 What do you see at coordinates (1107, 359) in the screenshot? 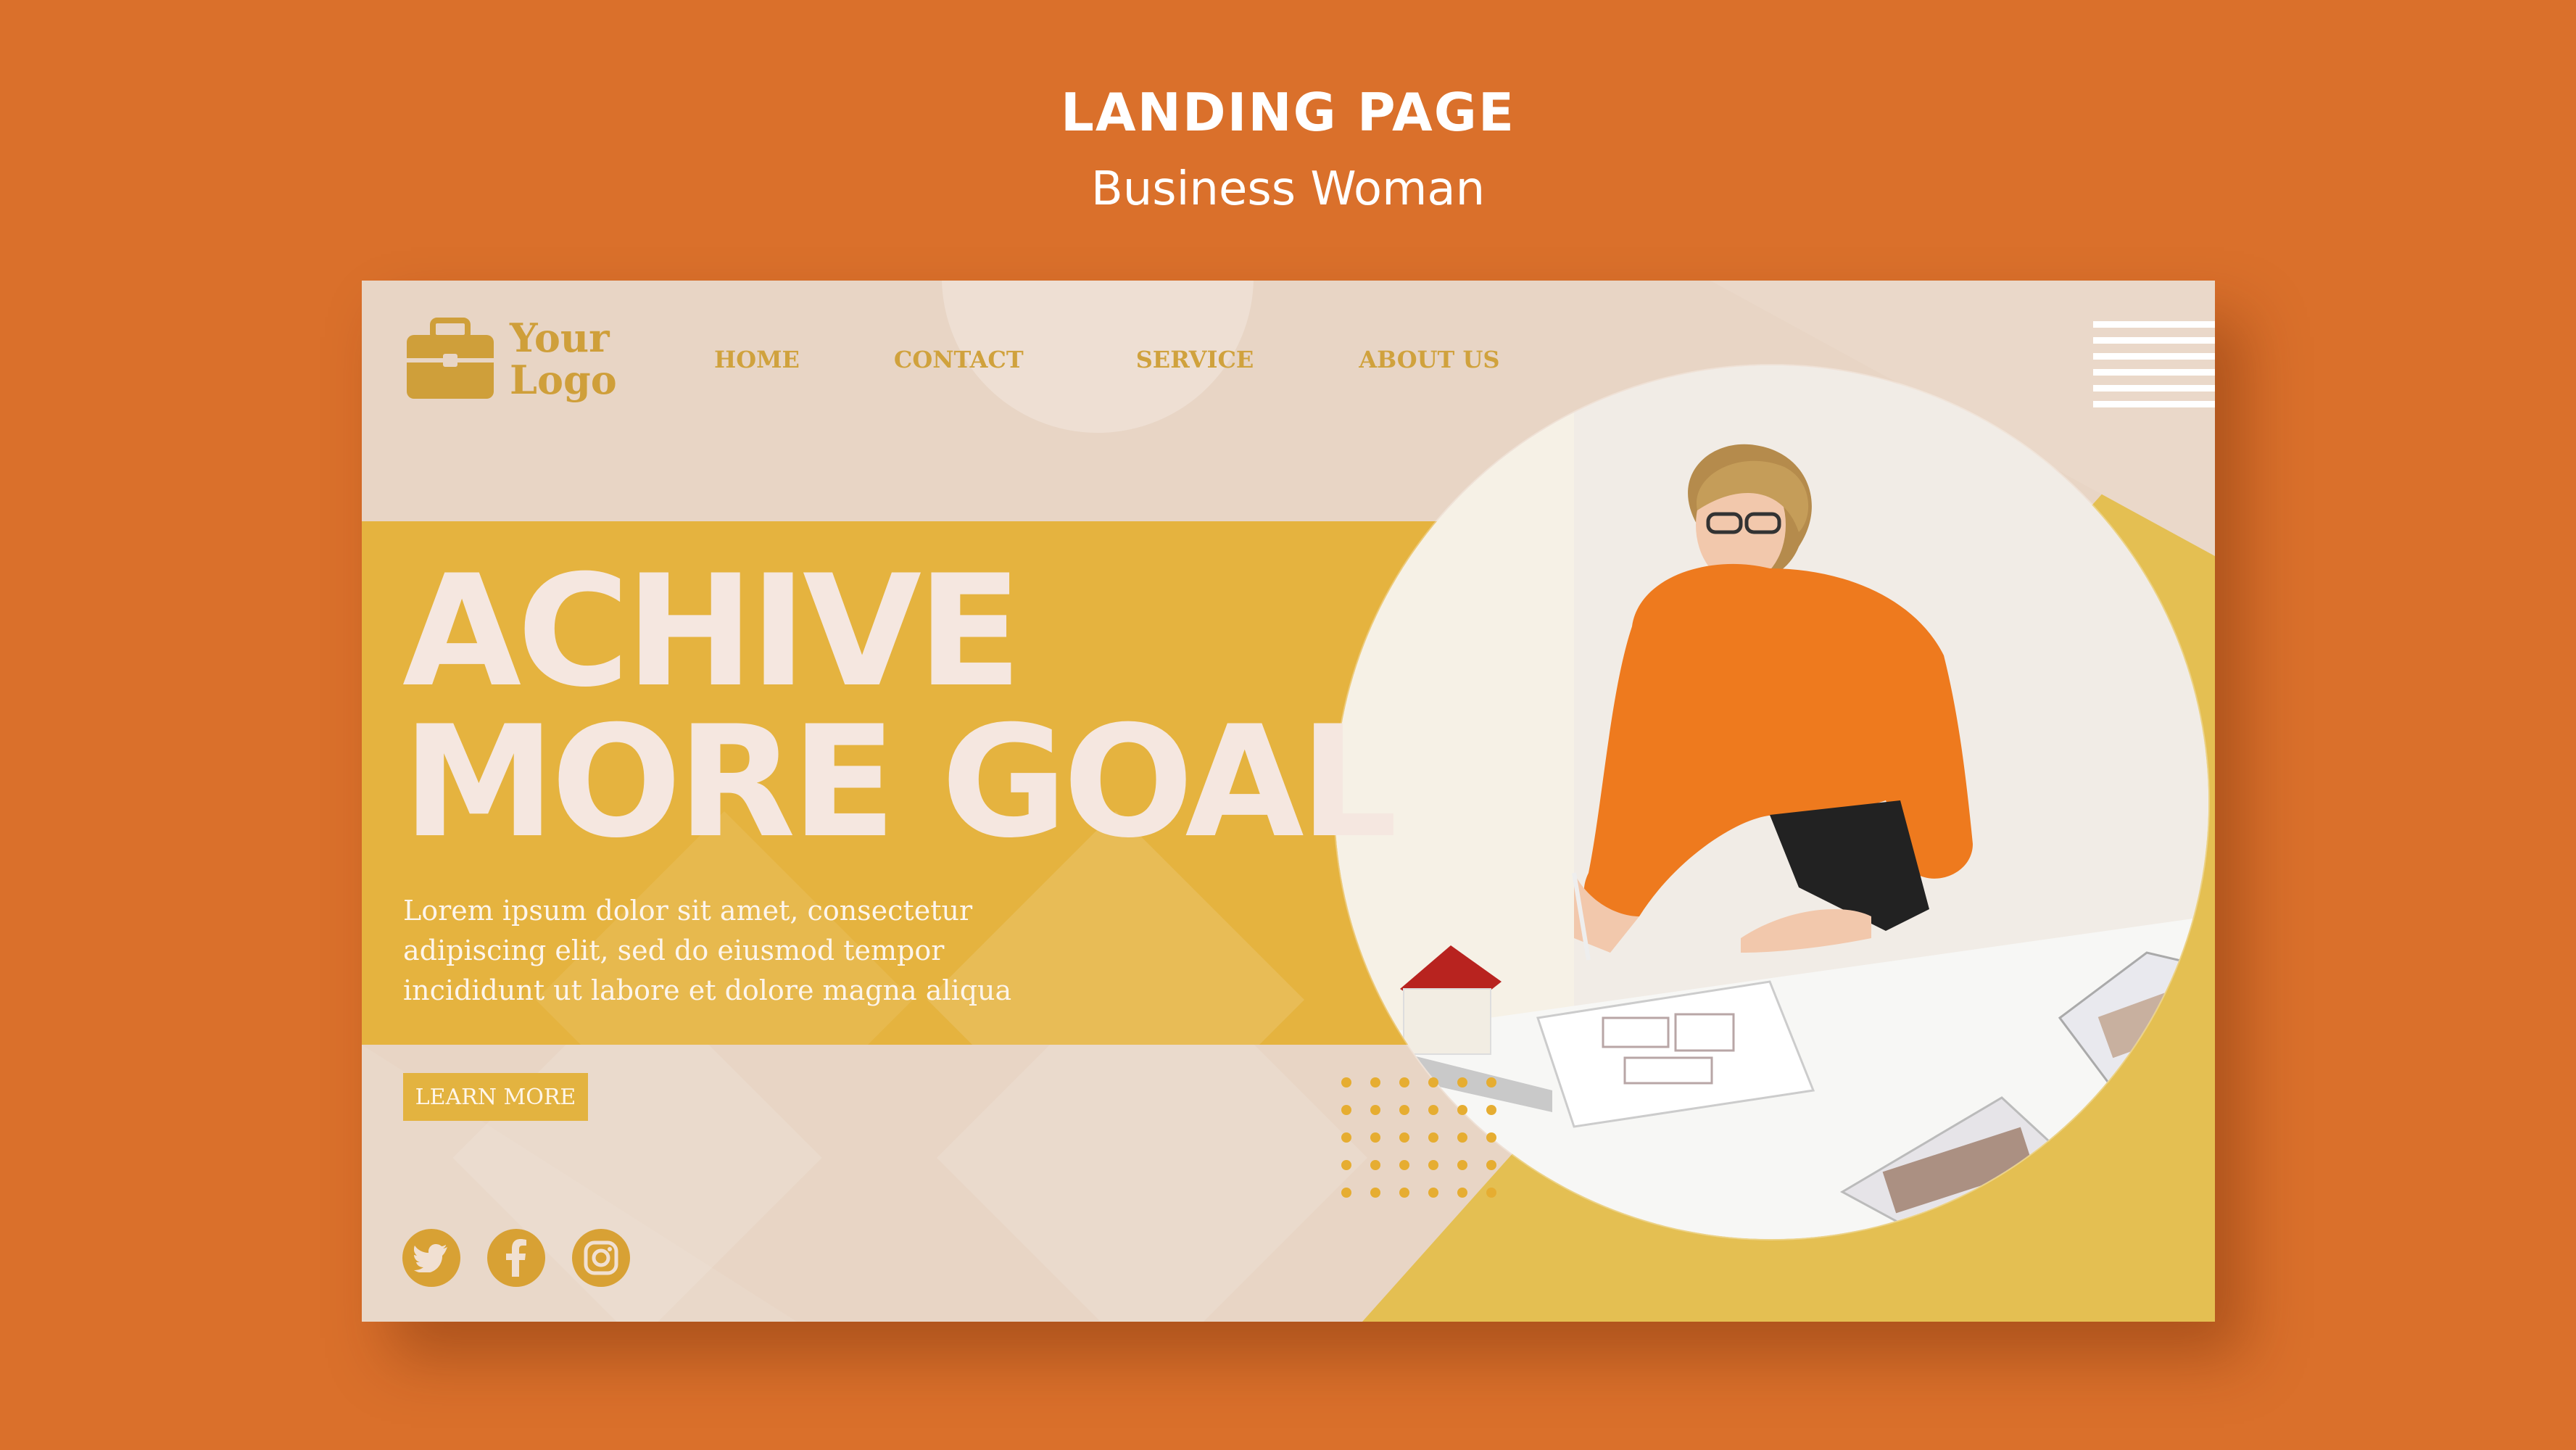
I see `main-nav: HOME CONTACT SERVICE ABOUT US` at bounding box center [1107, 359].